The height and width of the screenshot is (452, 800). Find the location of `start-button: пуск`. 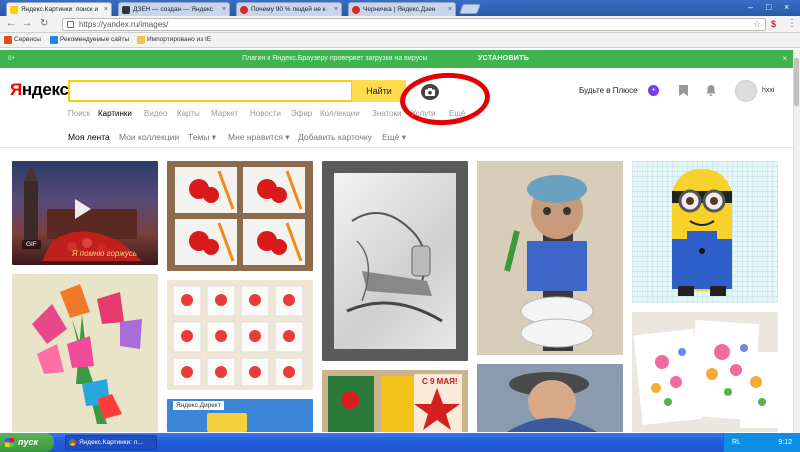

start-button: пуск is located at coordinates (27, 442).